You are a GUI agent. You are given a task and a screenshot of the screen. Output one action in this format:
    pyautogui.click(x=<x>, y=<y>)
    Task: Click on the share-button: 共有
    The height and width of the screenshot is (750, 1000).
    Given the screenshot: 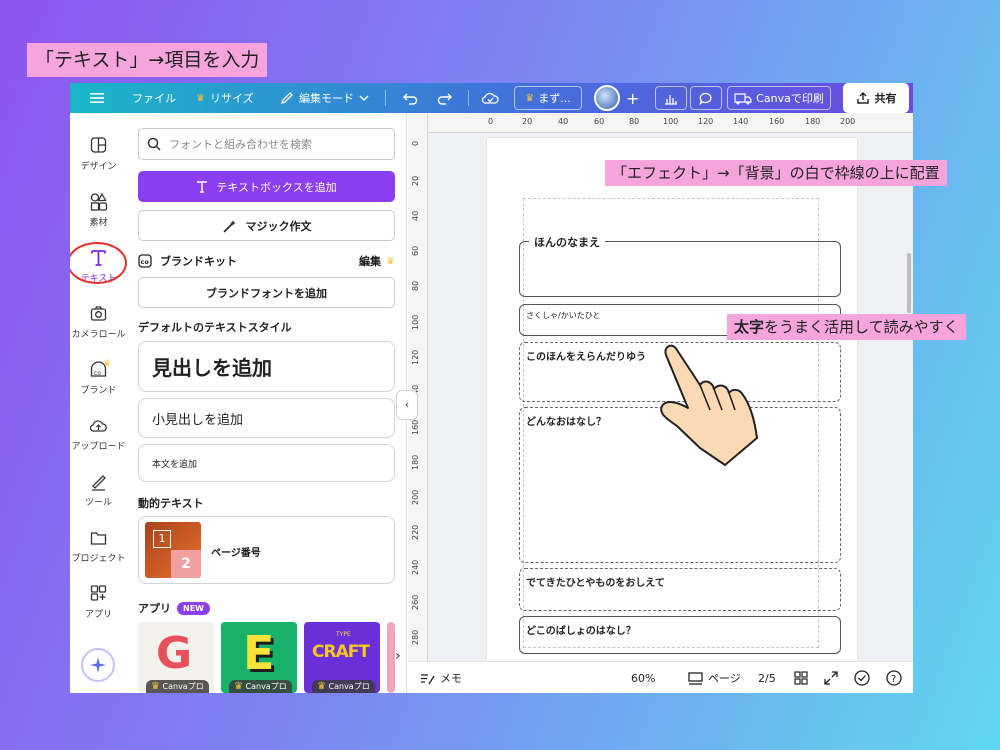 What is the action you would take?
    pyautogui.click(x=876, y=98)
    